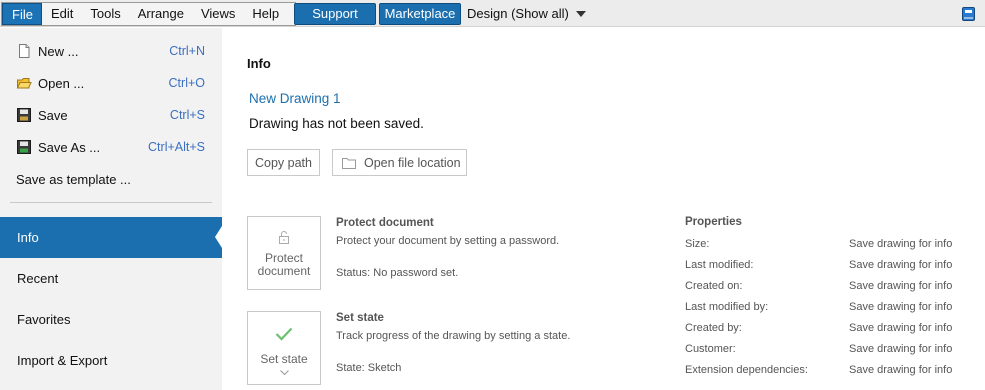 The width and height of the screenshot is (985, 390). I want to click on checkmark-icon, so click(284, 334).